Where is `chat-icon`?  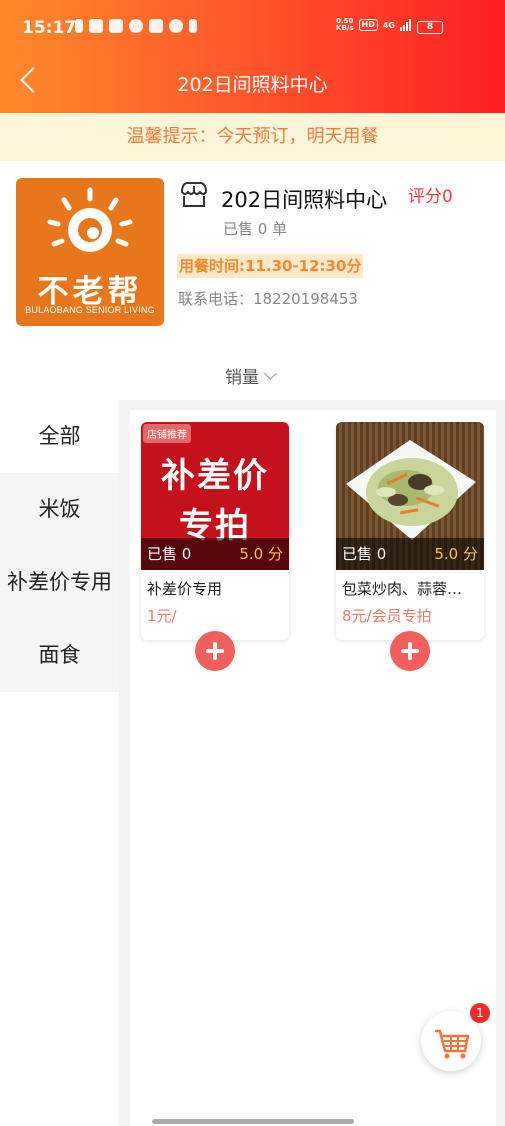
chat-icon is located at coordinates (176, 26).